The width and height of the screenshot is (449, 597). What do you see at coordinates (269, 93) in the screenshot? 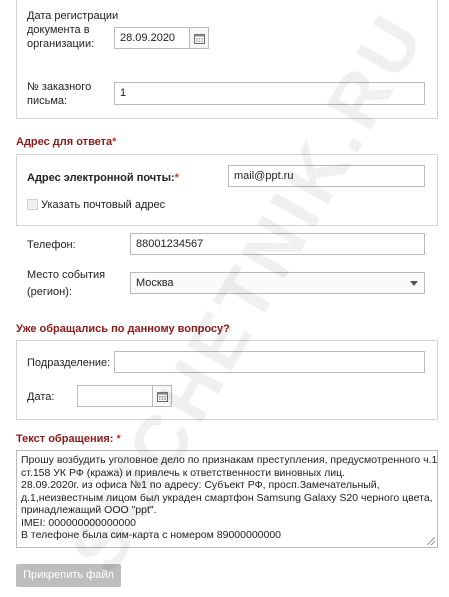
I see `letter-number-input: 1` at bounding box center [269, 93].